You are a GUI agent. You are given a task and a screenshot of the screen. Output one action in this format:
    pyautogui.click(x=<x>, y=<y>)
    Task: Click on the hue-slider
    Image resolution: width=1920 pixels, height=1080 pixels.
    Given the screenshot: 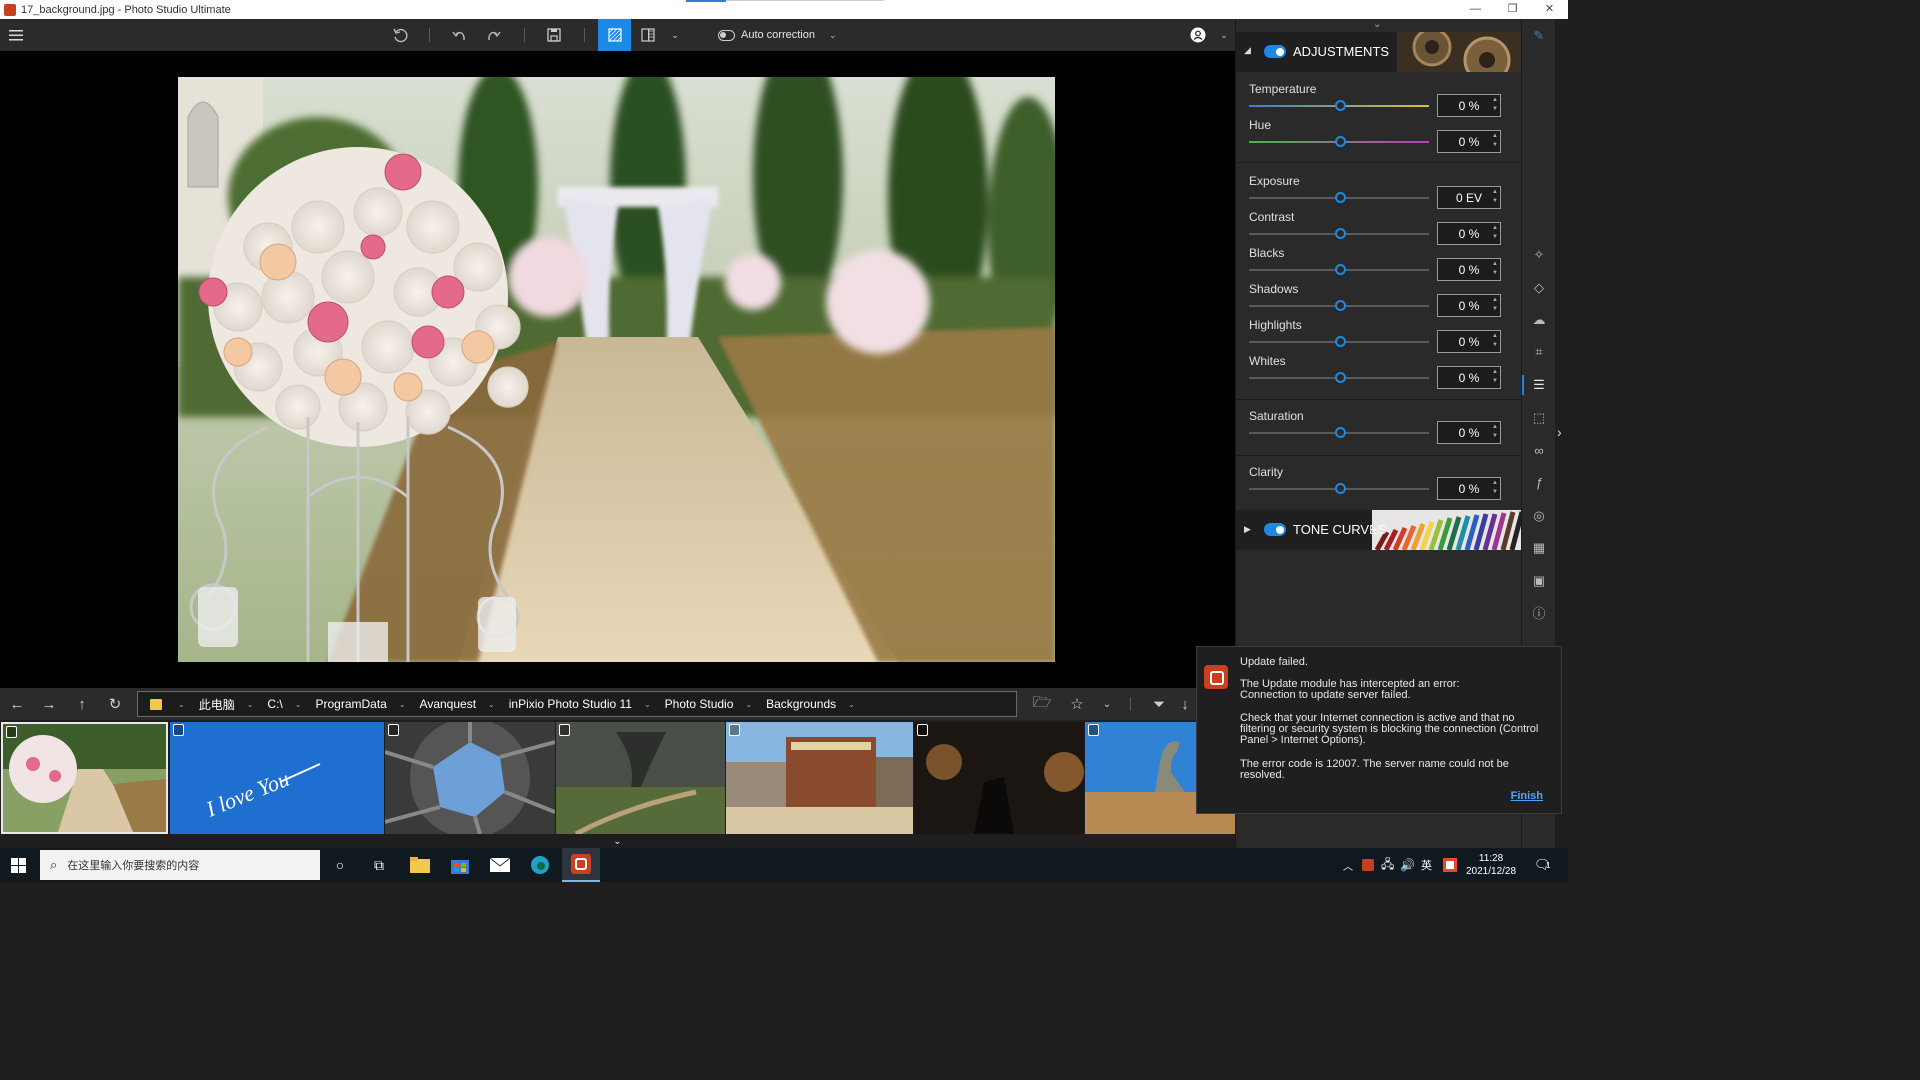 What is the action you would take?
    pyautogui.click(x=1339, y=141)
    